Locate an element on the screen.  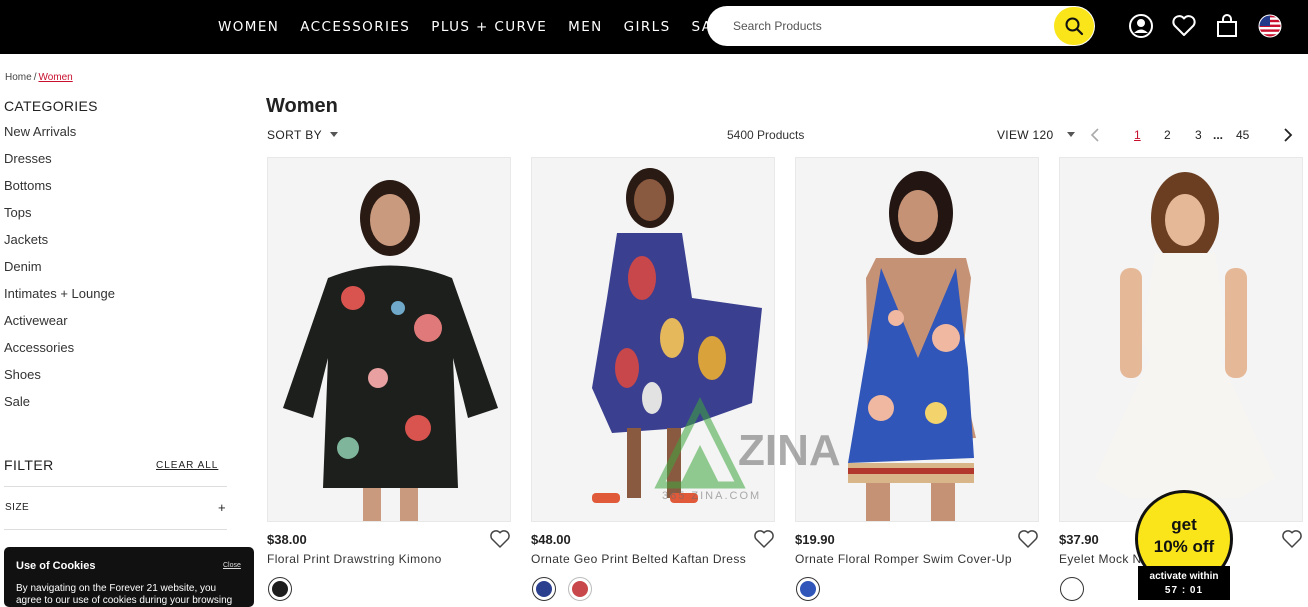
sort-by-label: SORT BY is located at coordinates (295, 135).